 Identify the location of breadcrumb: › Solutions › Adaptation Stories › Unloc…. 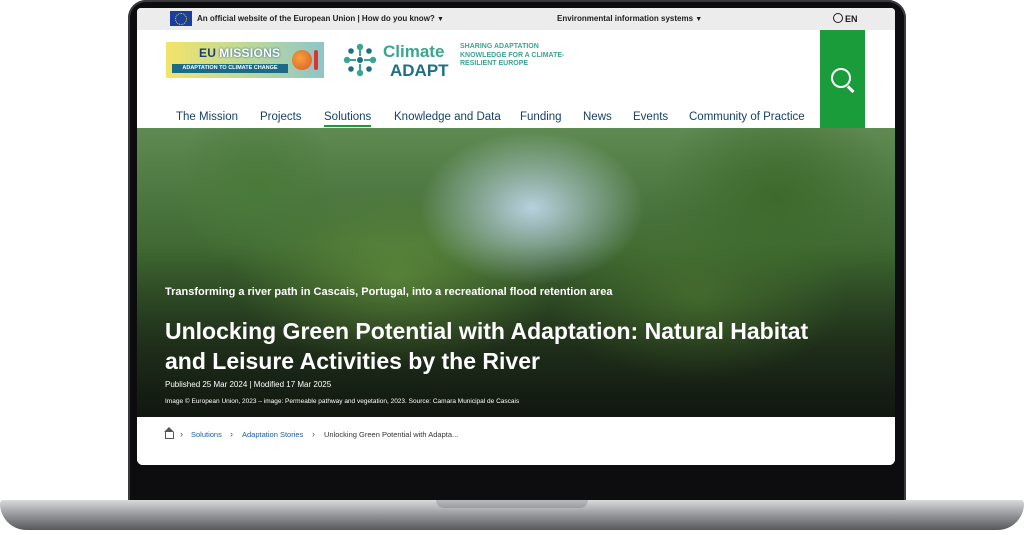
(516, 441).